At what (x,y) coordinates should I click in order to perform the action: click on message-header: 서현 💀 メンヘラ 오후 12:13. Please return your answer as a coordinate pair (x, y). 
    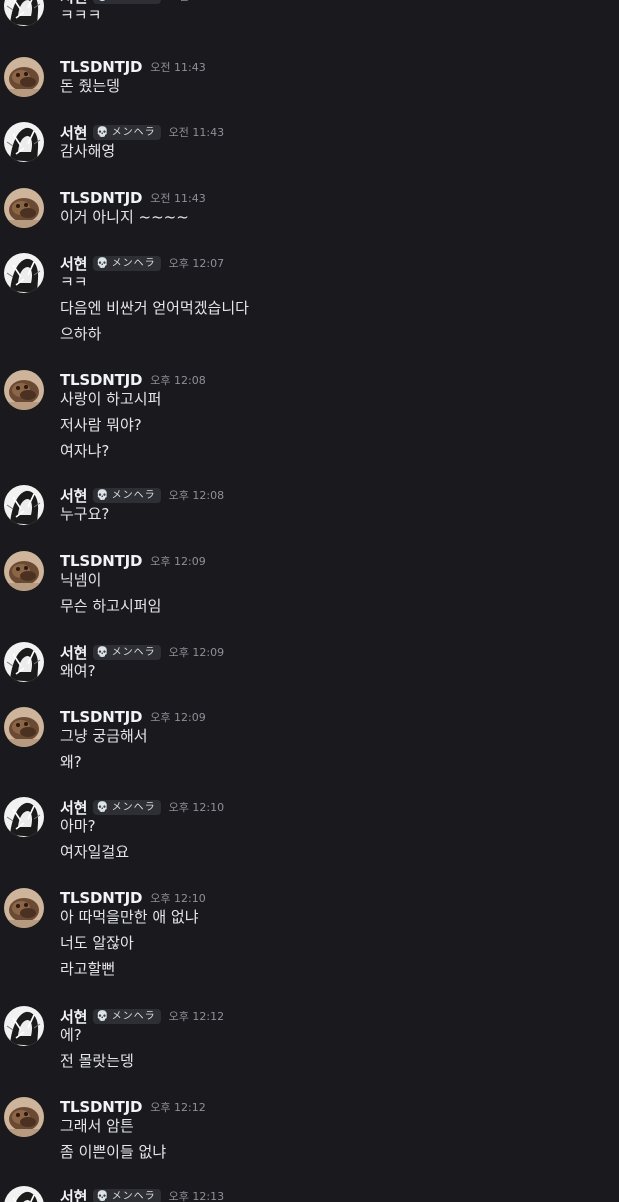
    Looking at the image, I should click on (142, 1194).